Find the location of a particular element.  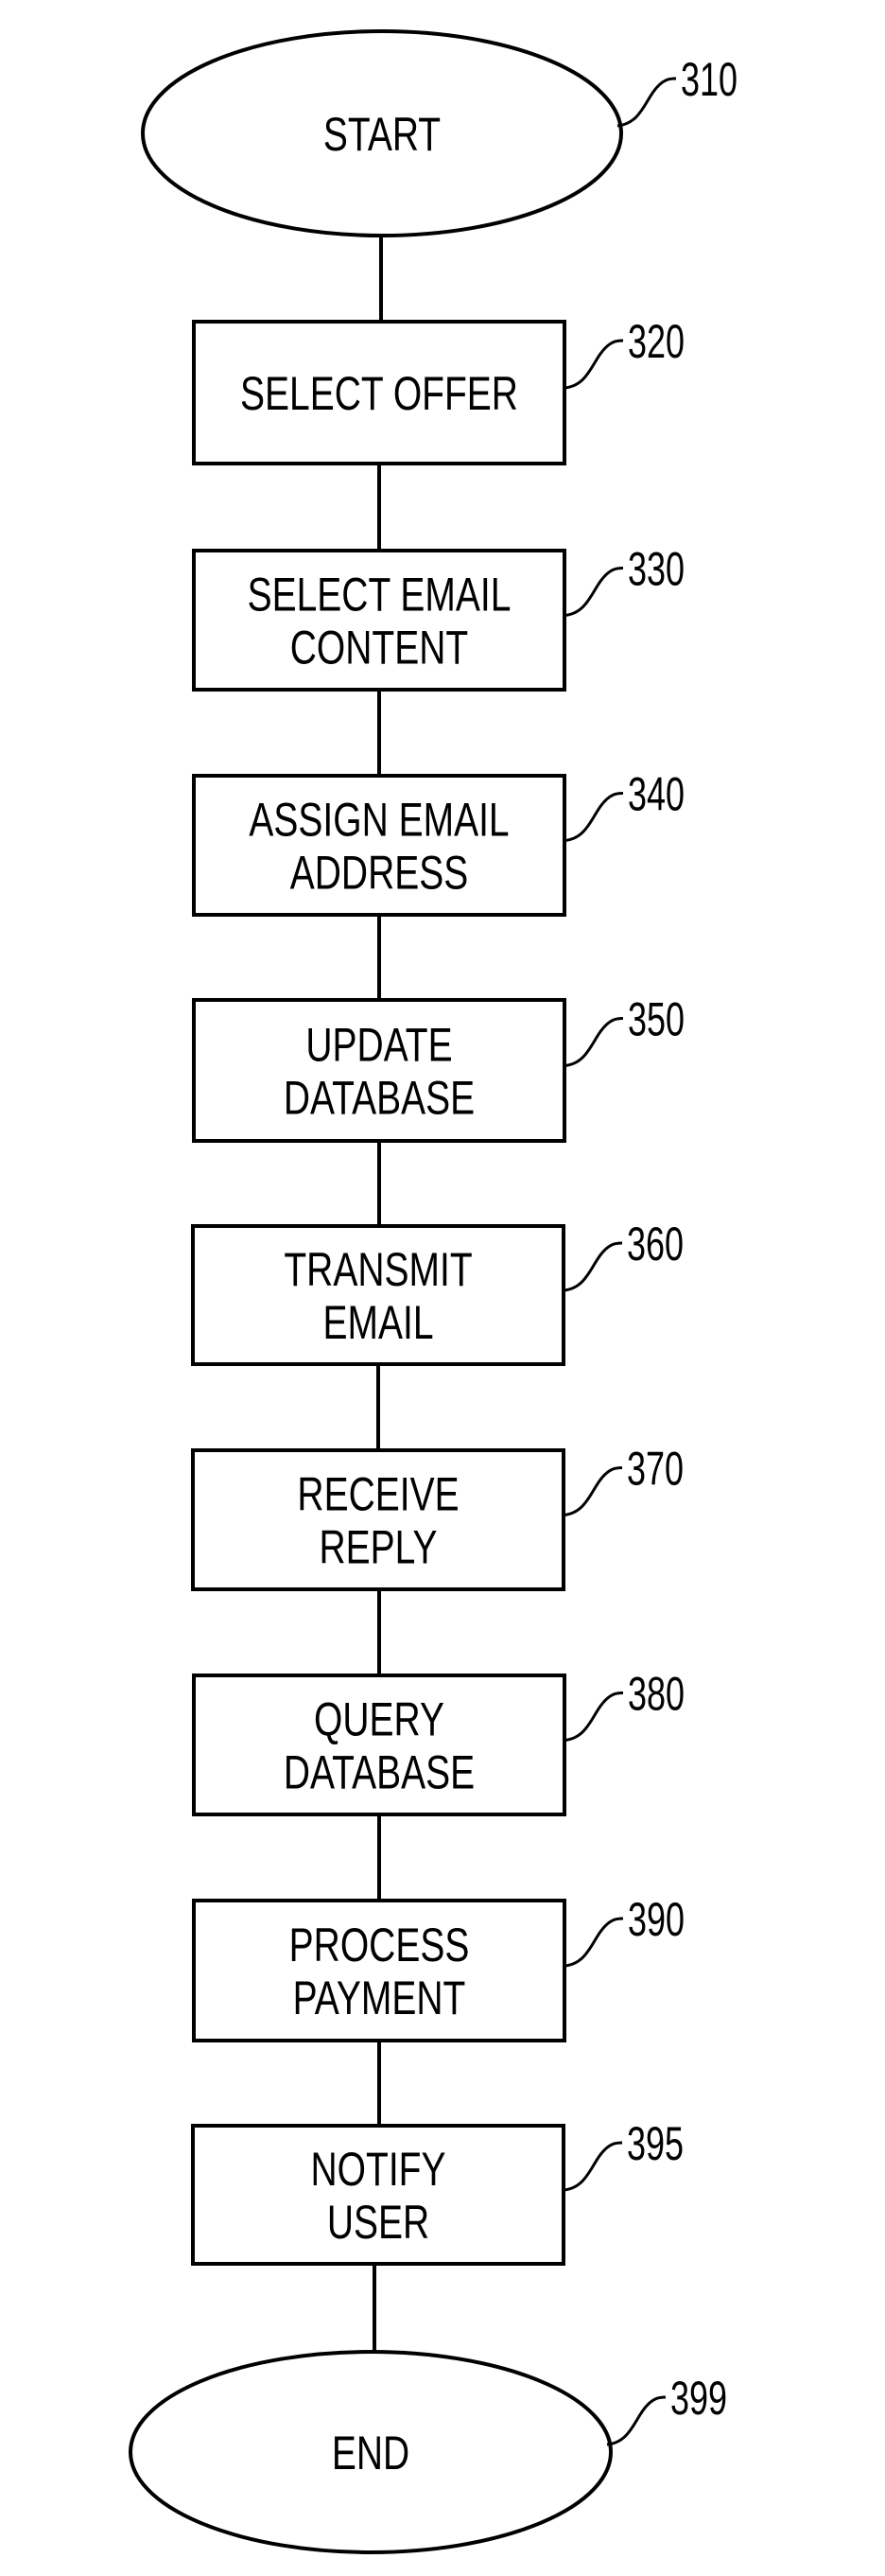

process-node-340: ASSIGN EMAILADDRESS is located at coordinates (379, 846).